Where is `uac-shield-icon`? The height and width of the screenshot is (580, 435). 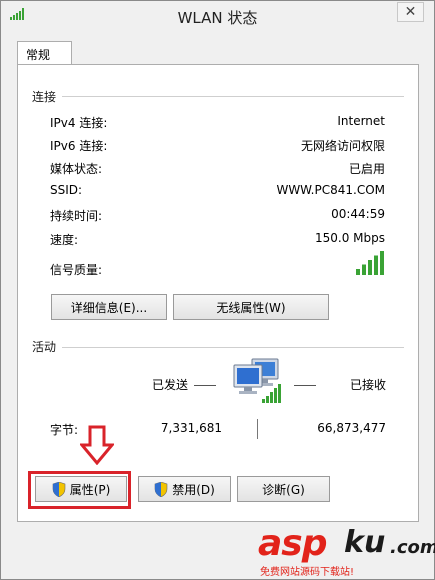 uac-shield-icon is located at coordinates (161, 489).